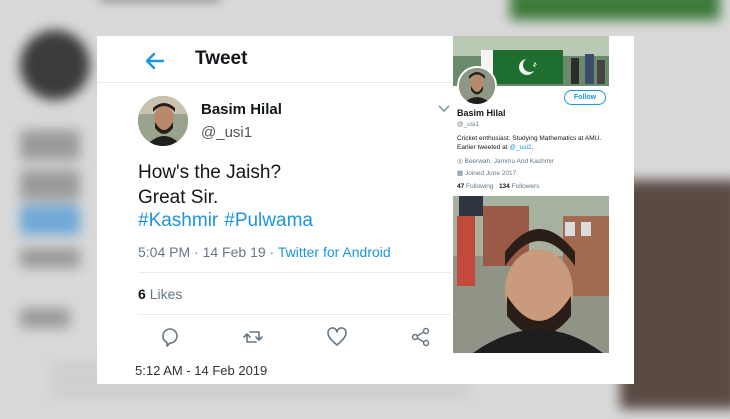 This screenshot has height=419, width=730. What do you see at coordinates (201, 370) in the screenshot?
I see `screenshot-timestamp: 5:12 AM - 14 Feb 2019` at bounding box center [201, 370].